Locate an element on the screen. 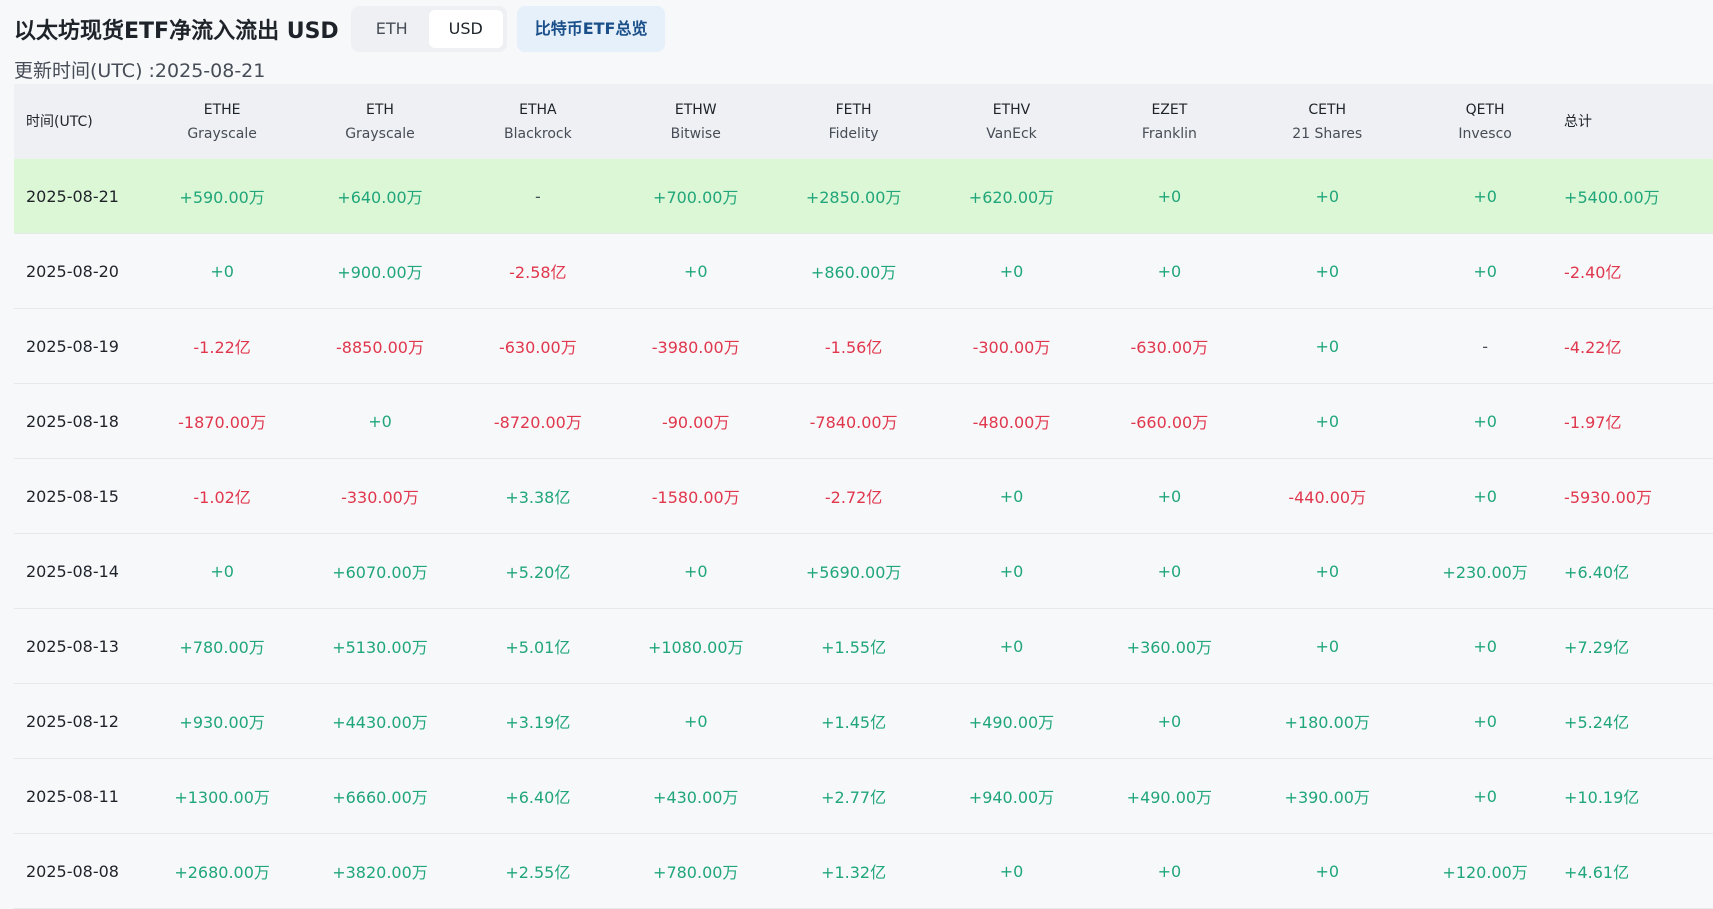  flow-cell-feth: -7840.00万 is located at coordinates (853, 422).